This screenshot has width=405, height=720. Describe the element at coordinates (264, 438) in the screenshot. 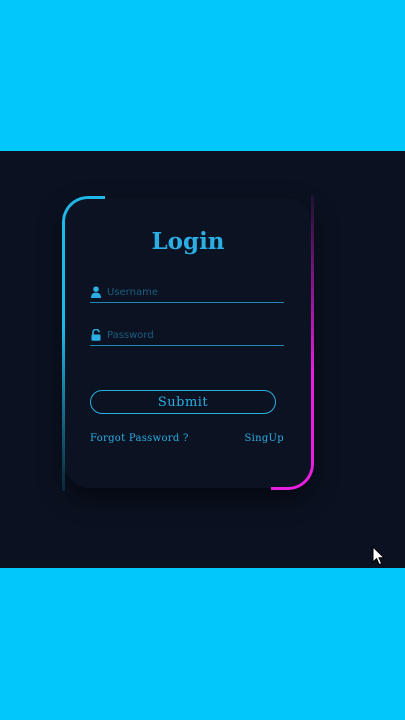

I see `signup-link: SingUp` at that location.